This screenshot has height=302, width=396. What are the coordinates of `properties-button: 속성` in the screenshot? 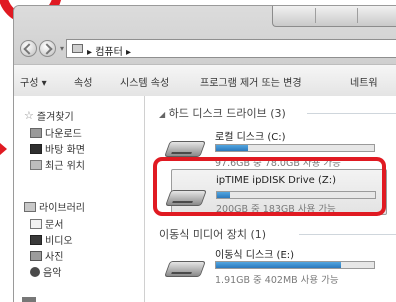 It's located at (83, 81).